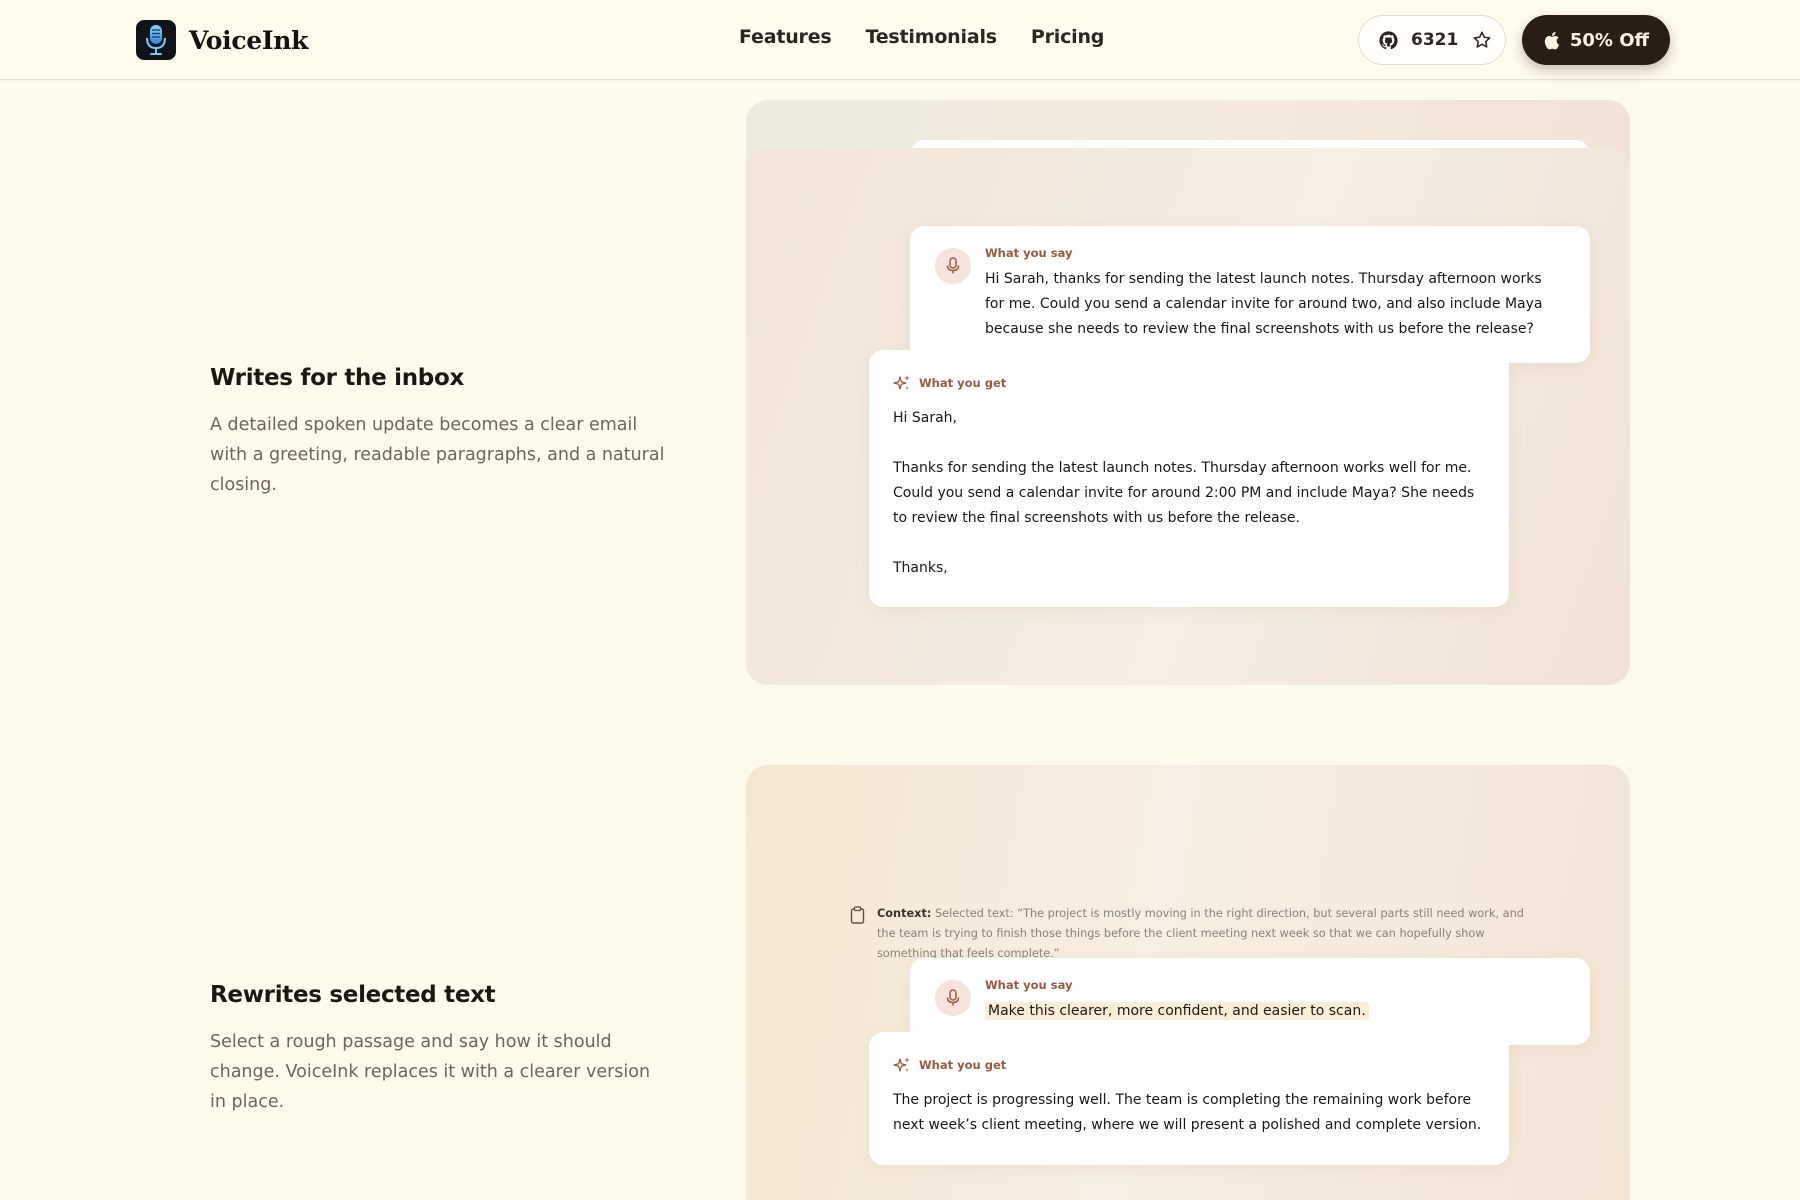 This screenshot has height=1200, width=1800. Describe the element at coordinates (1388, 40) in the screenshot. I see `github-icon` at that location.